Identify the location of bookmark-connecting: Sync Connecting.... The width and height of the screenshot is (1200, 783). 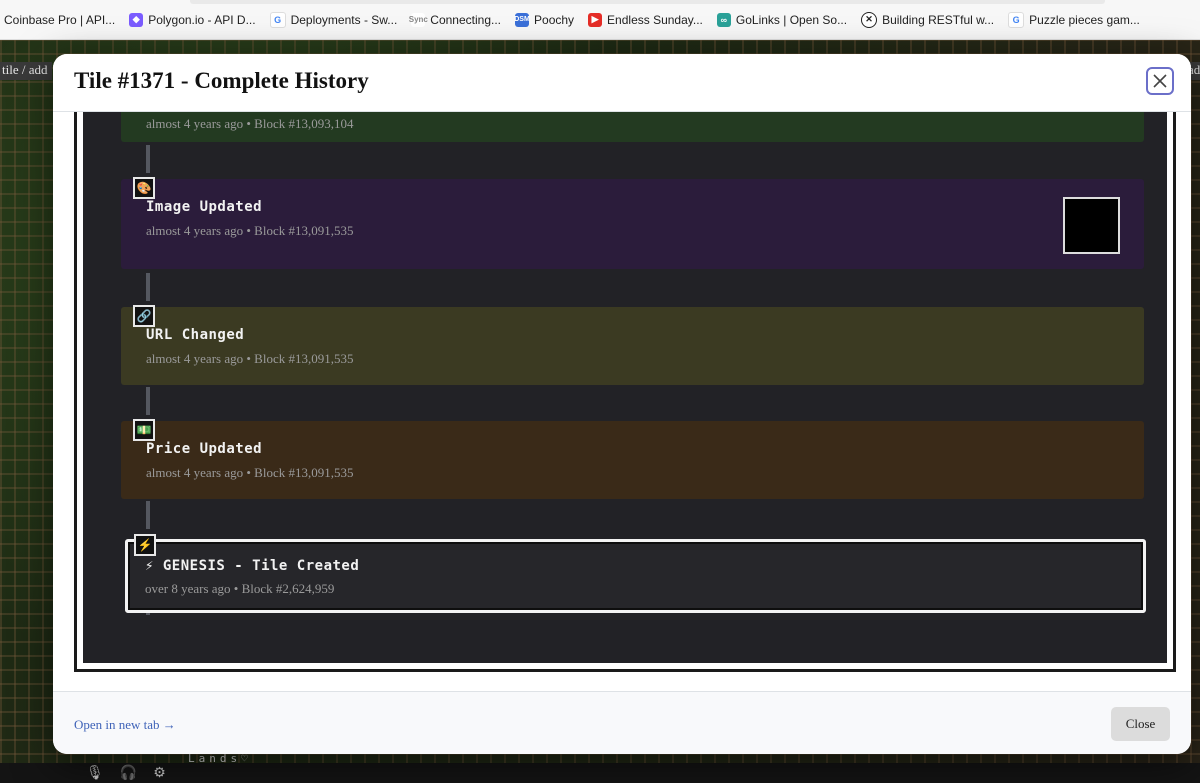
(455, 19).